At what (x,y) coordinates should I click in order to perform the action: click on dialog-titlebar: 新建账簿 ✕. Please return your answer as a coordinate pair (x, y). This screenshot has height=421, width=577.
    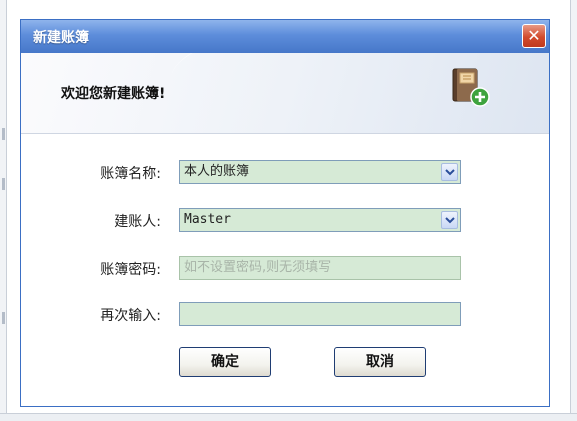
    Looking at the image, I should click on (285, 36).